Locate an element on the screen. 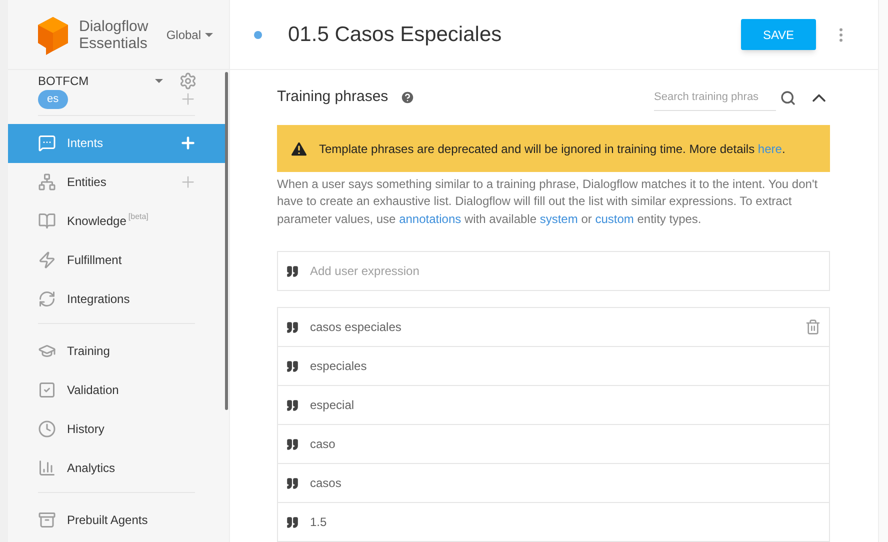 The width and height of the screenshot is (888, 542). add-icon is located at coordinates (188, 143).